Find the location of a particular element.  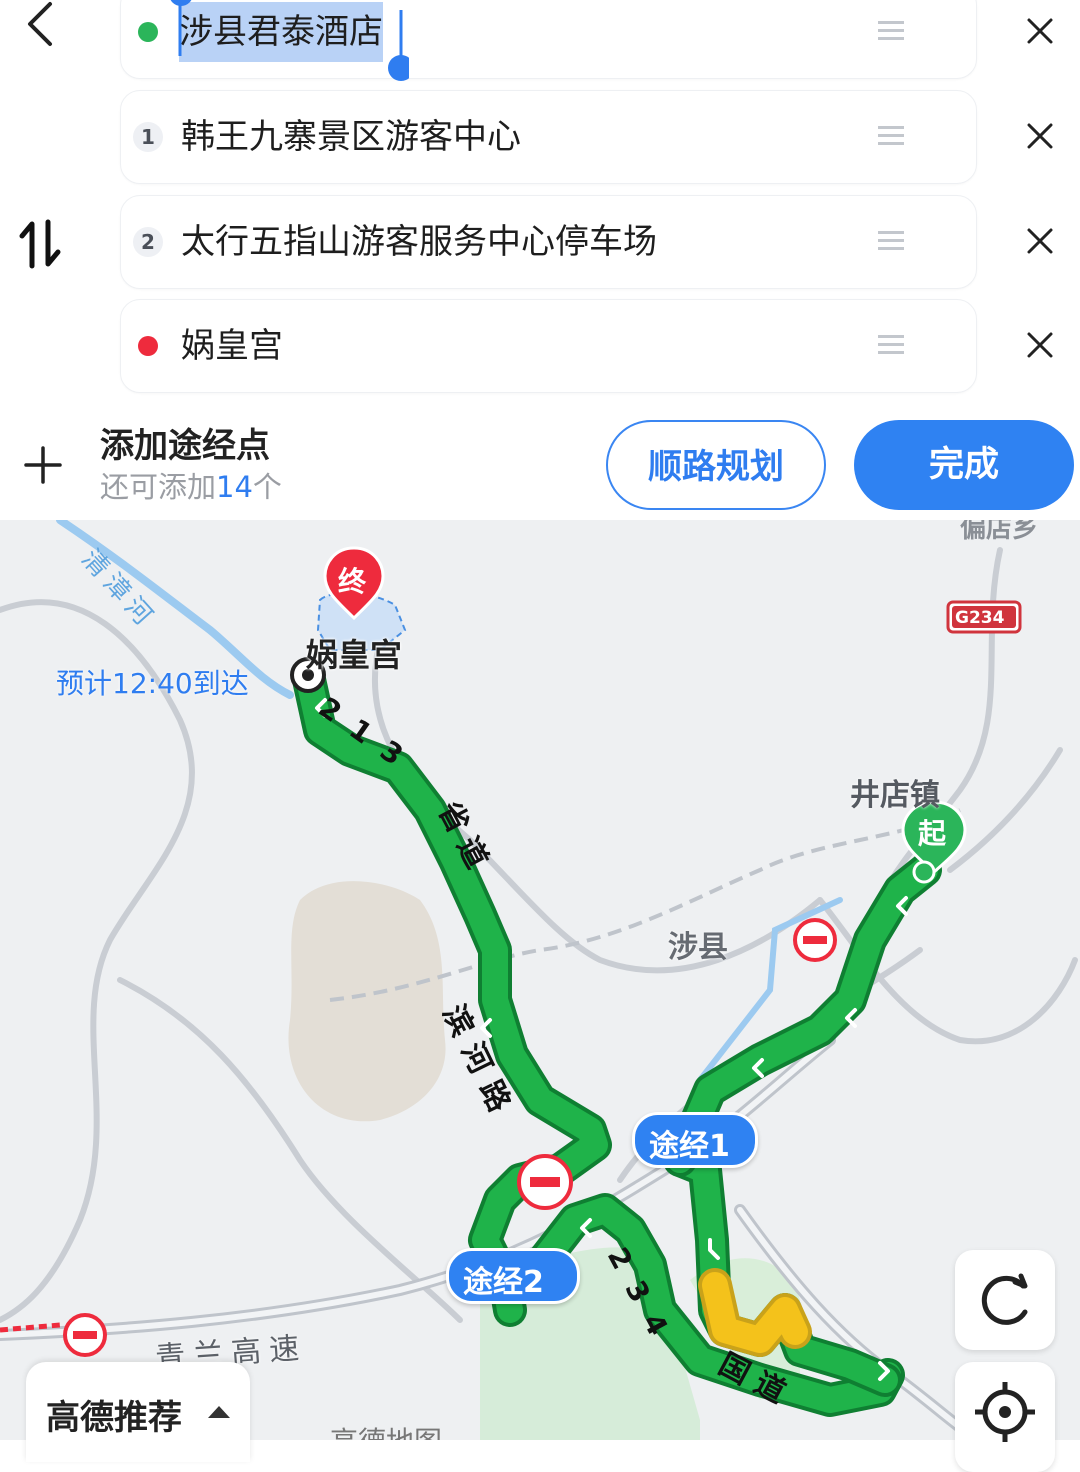

remove-end-close-icon is located at coordinates (1040, 345).